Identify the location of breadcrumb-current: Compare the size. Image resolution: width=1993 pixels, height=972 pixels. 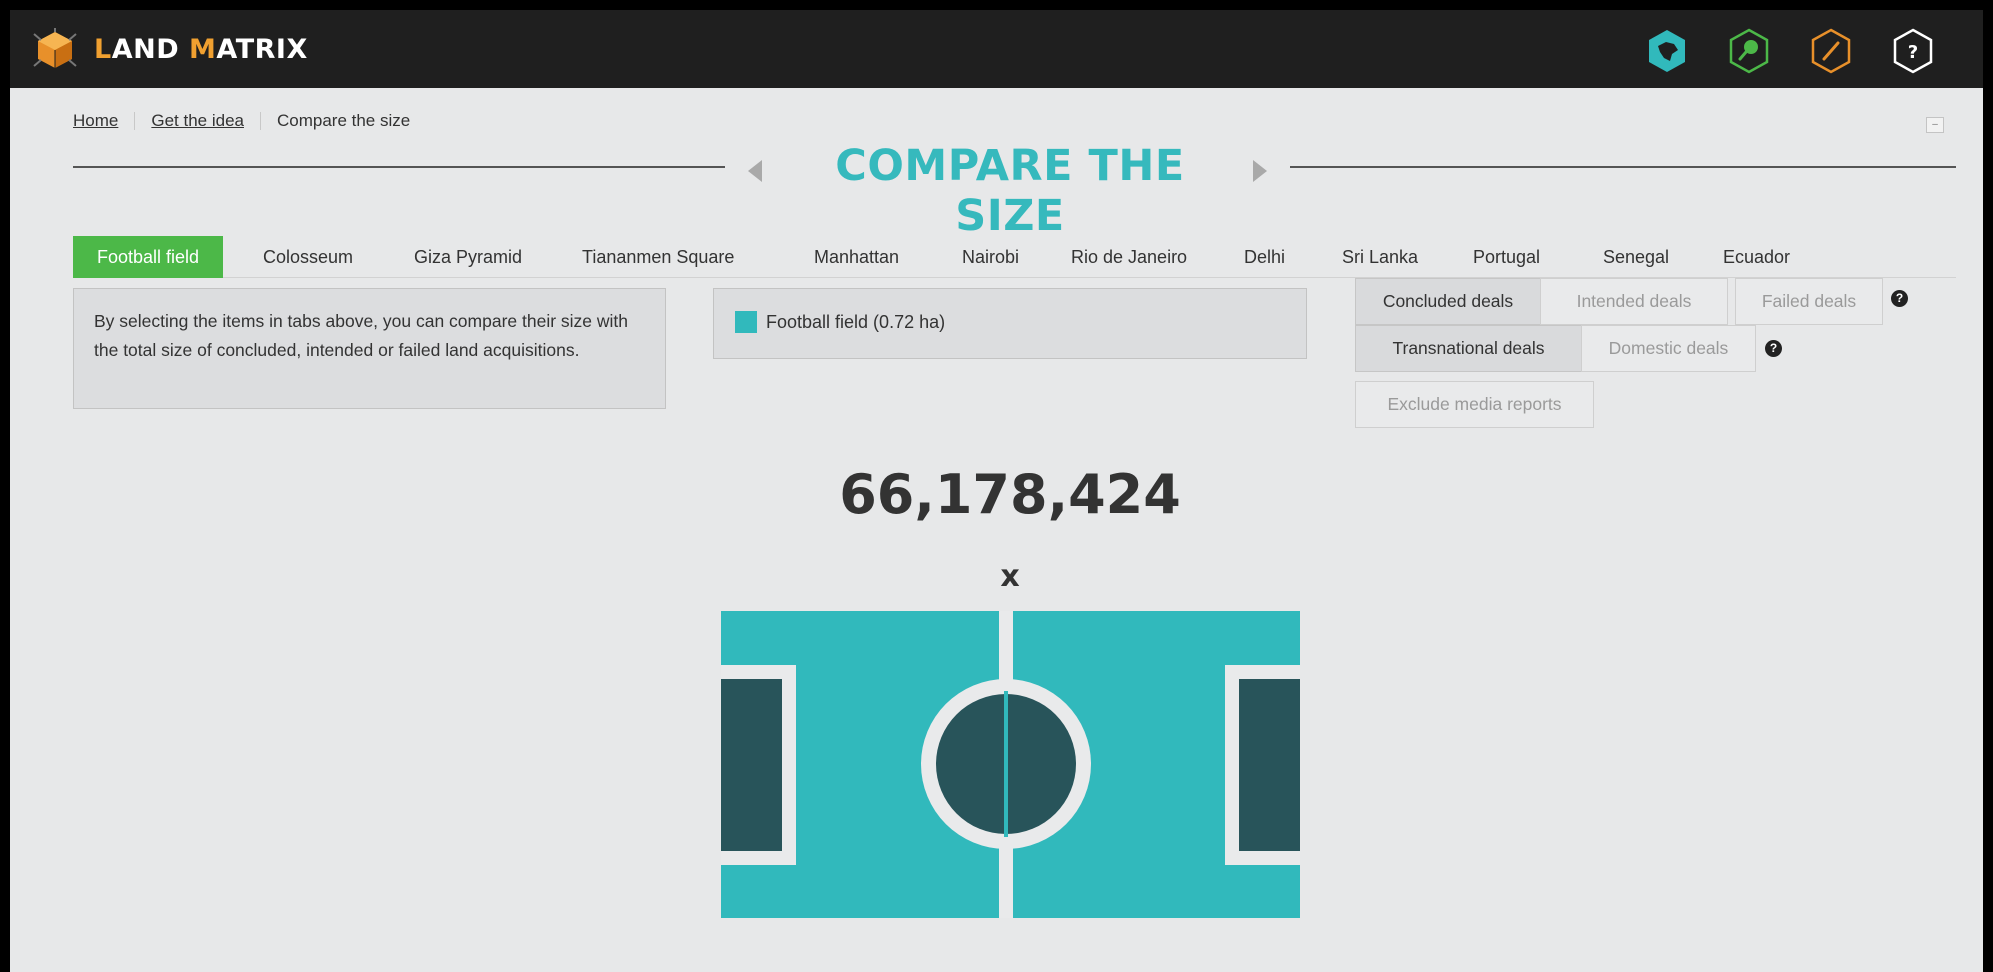
(343, 120).